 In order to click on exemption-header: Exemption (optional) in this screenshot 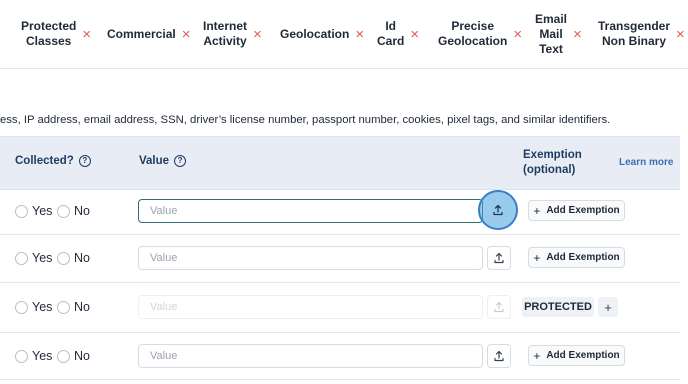, I will do `click(552, 162)`.